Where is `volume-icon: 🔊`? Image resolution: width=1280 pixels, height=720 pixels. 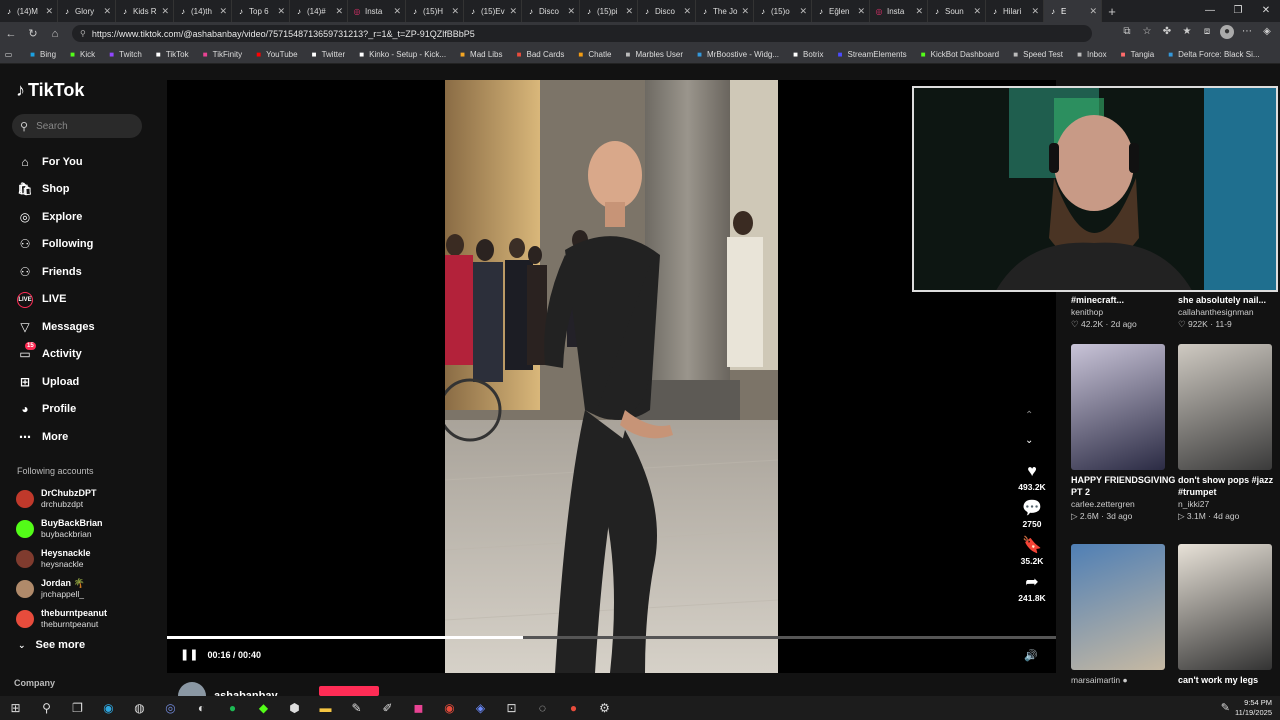 volume-icon: 🔊 is located at coordinates (1031, 655).